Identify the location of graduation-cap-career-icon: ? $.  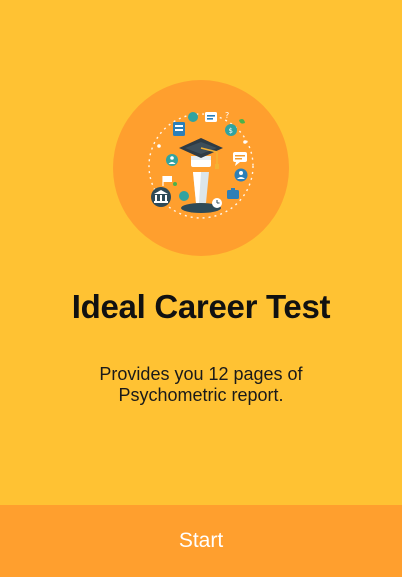
(201, 165).